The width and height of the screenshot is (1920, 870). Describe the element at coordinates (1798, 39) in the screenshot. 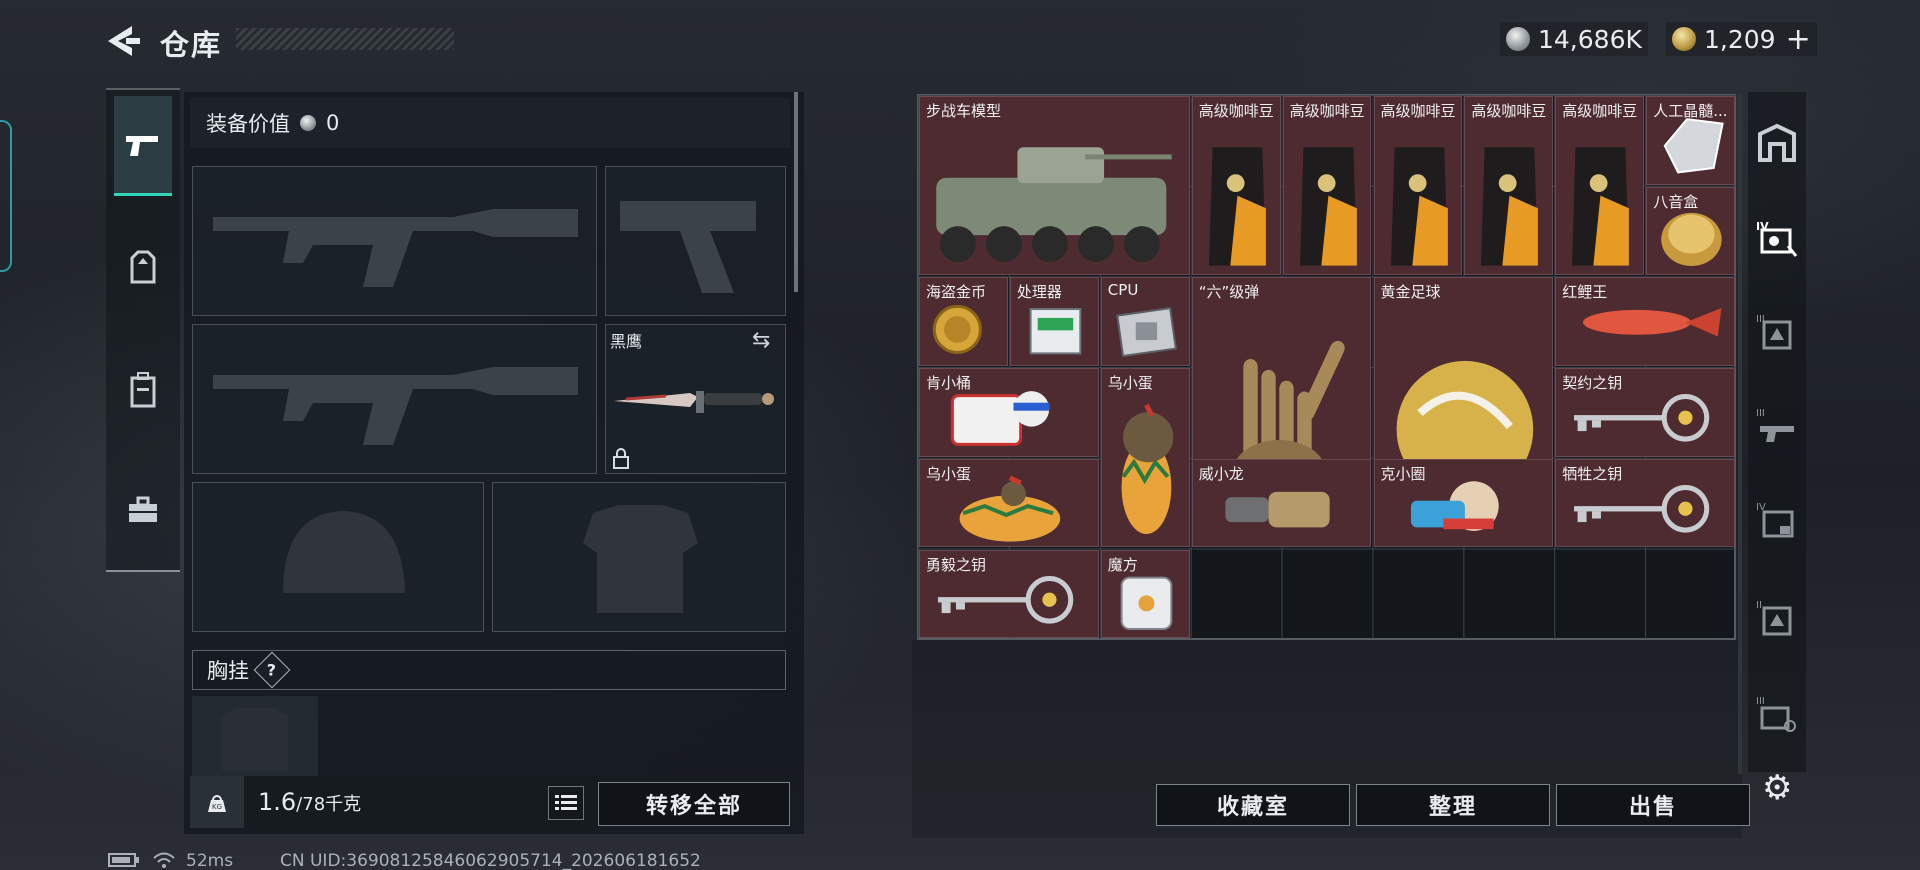

I see `add-gold-button: +` at that location.